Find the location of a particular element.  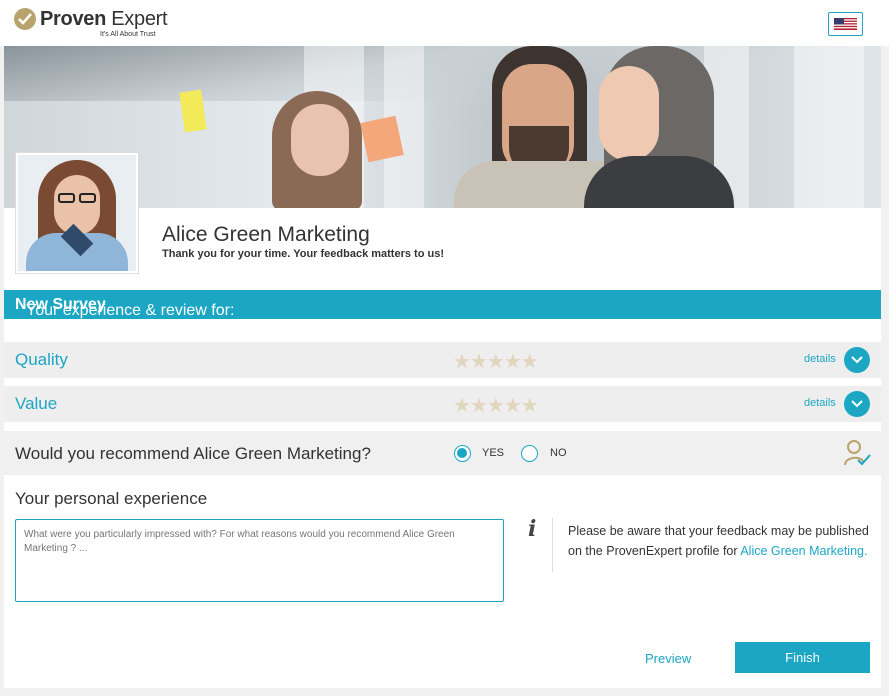

top-header: Proven Expert It's All About Trust is located at coordinates (444, 23).